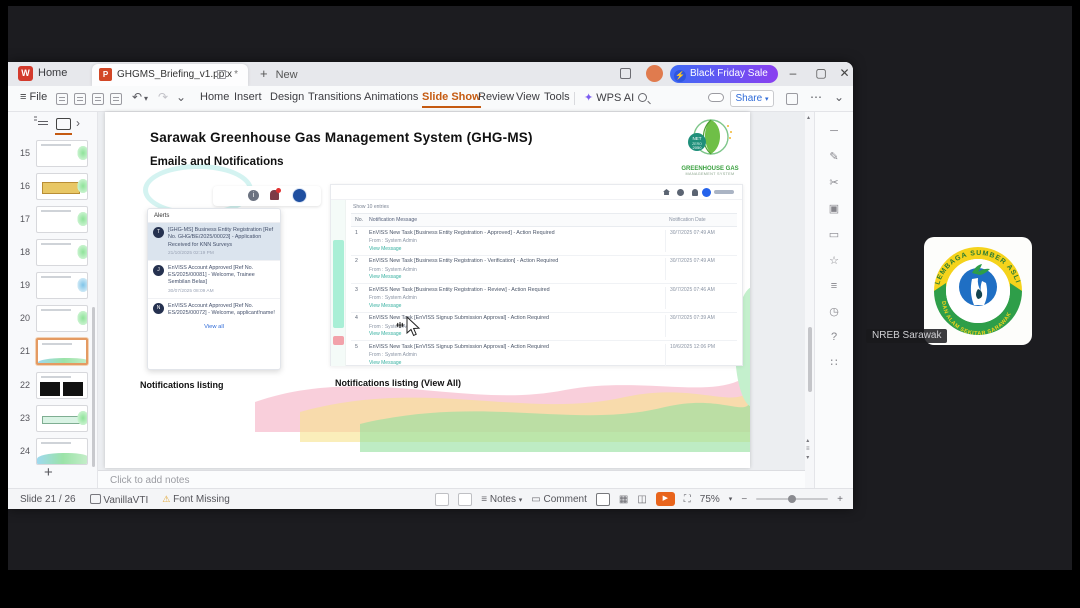 Image resolution: width=1080 pixels, height=608 pixels. What do you see at coordinates (465, 499) in the screenshot?
I see `export-icon` at bounding box center [465, 499].